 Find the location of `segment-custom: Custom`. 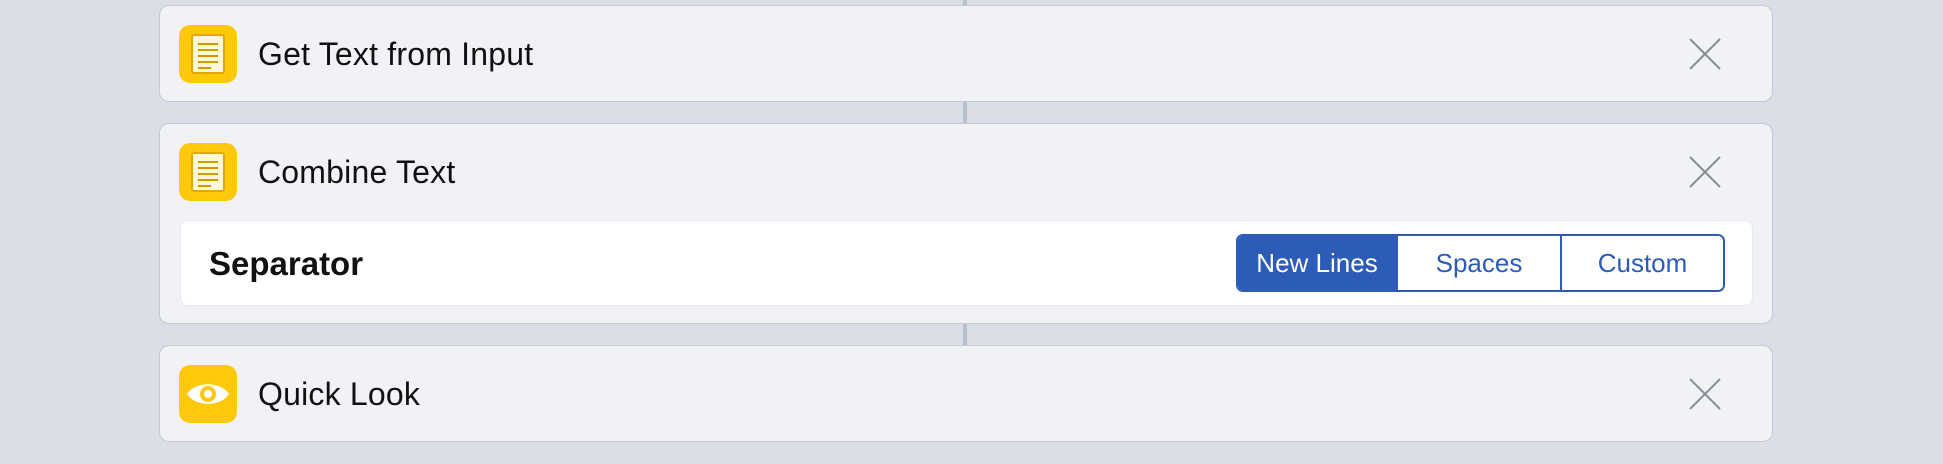

segment-custom: Custom is located at coordinates (1642, 263).